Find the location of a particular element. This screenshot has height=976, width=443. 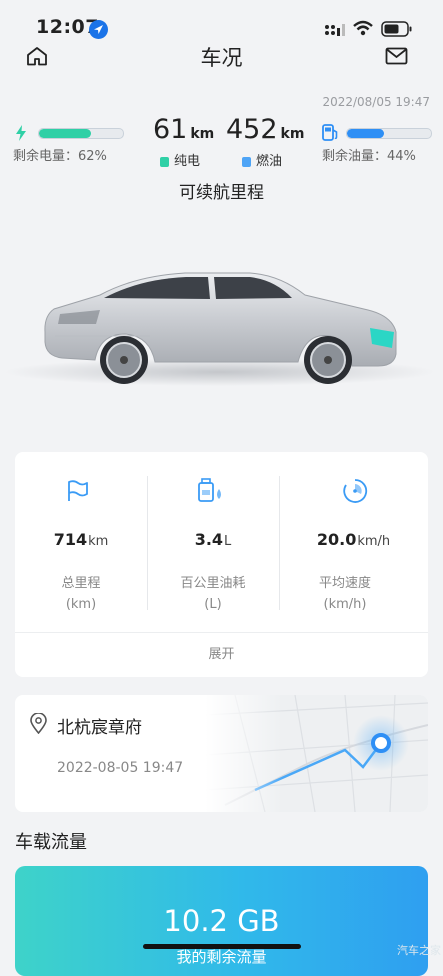

electric-range-value: 61 is located at coordinates (170, 129).